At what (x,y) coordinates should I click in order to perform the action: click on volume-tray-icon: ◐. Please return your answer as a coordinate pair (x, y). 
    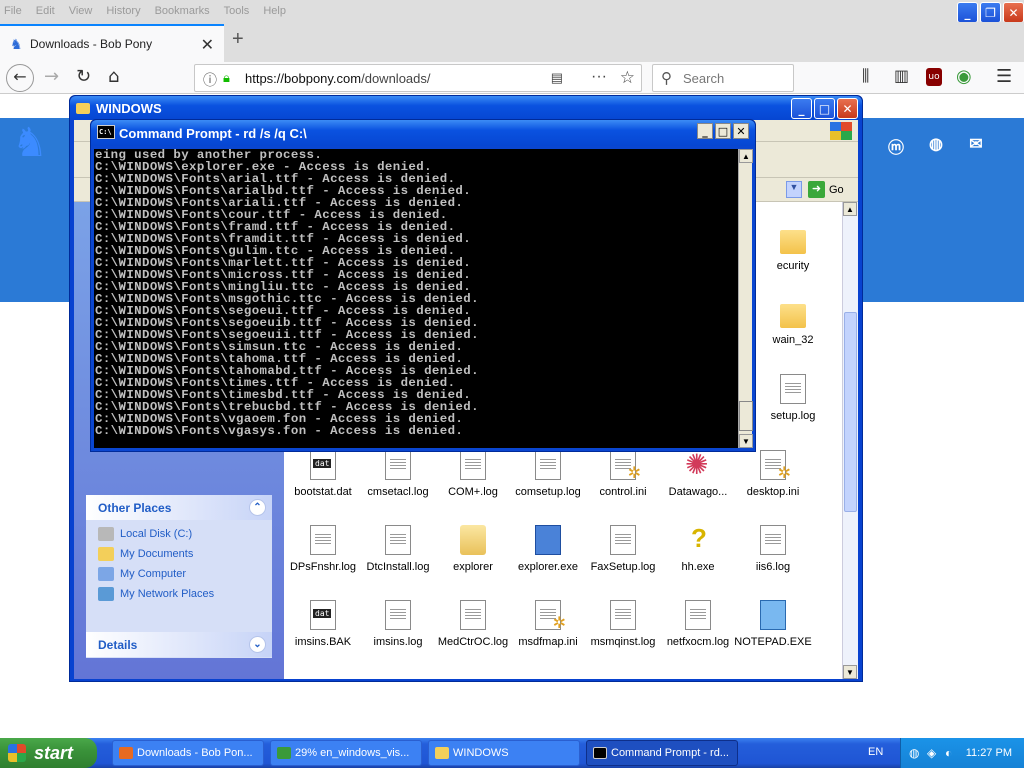
    Looking at the image, I should click on (948, 753).